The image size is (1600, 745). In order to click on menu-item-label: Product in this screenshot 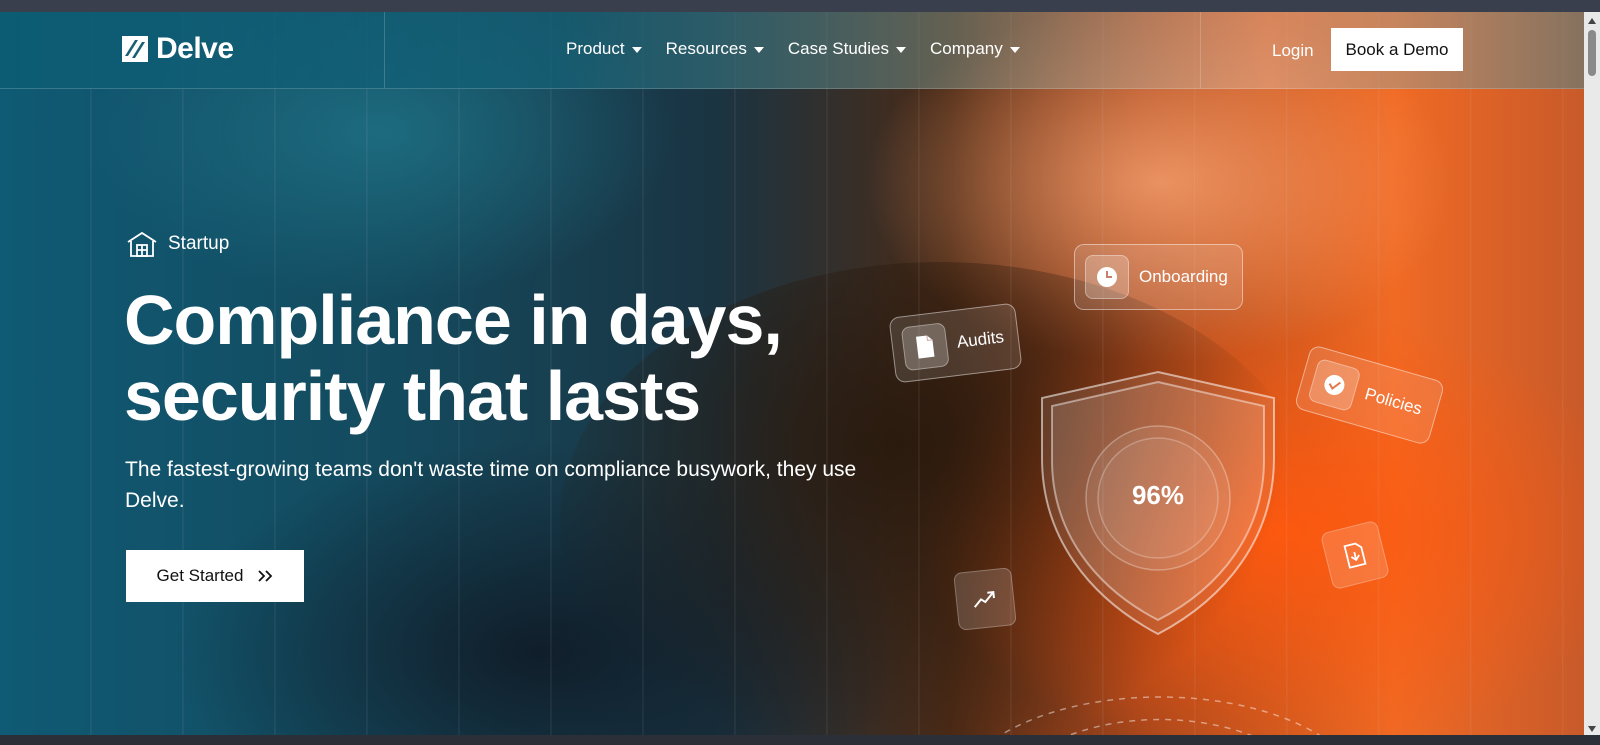, I will do `click(595, 48)`.